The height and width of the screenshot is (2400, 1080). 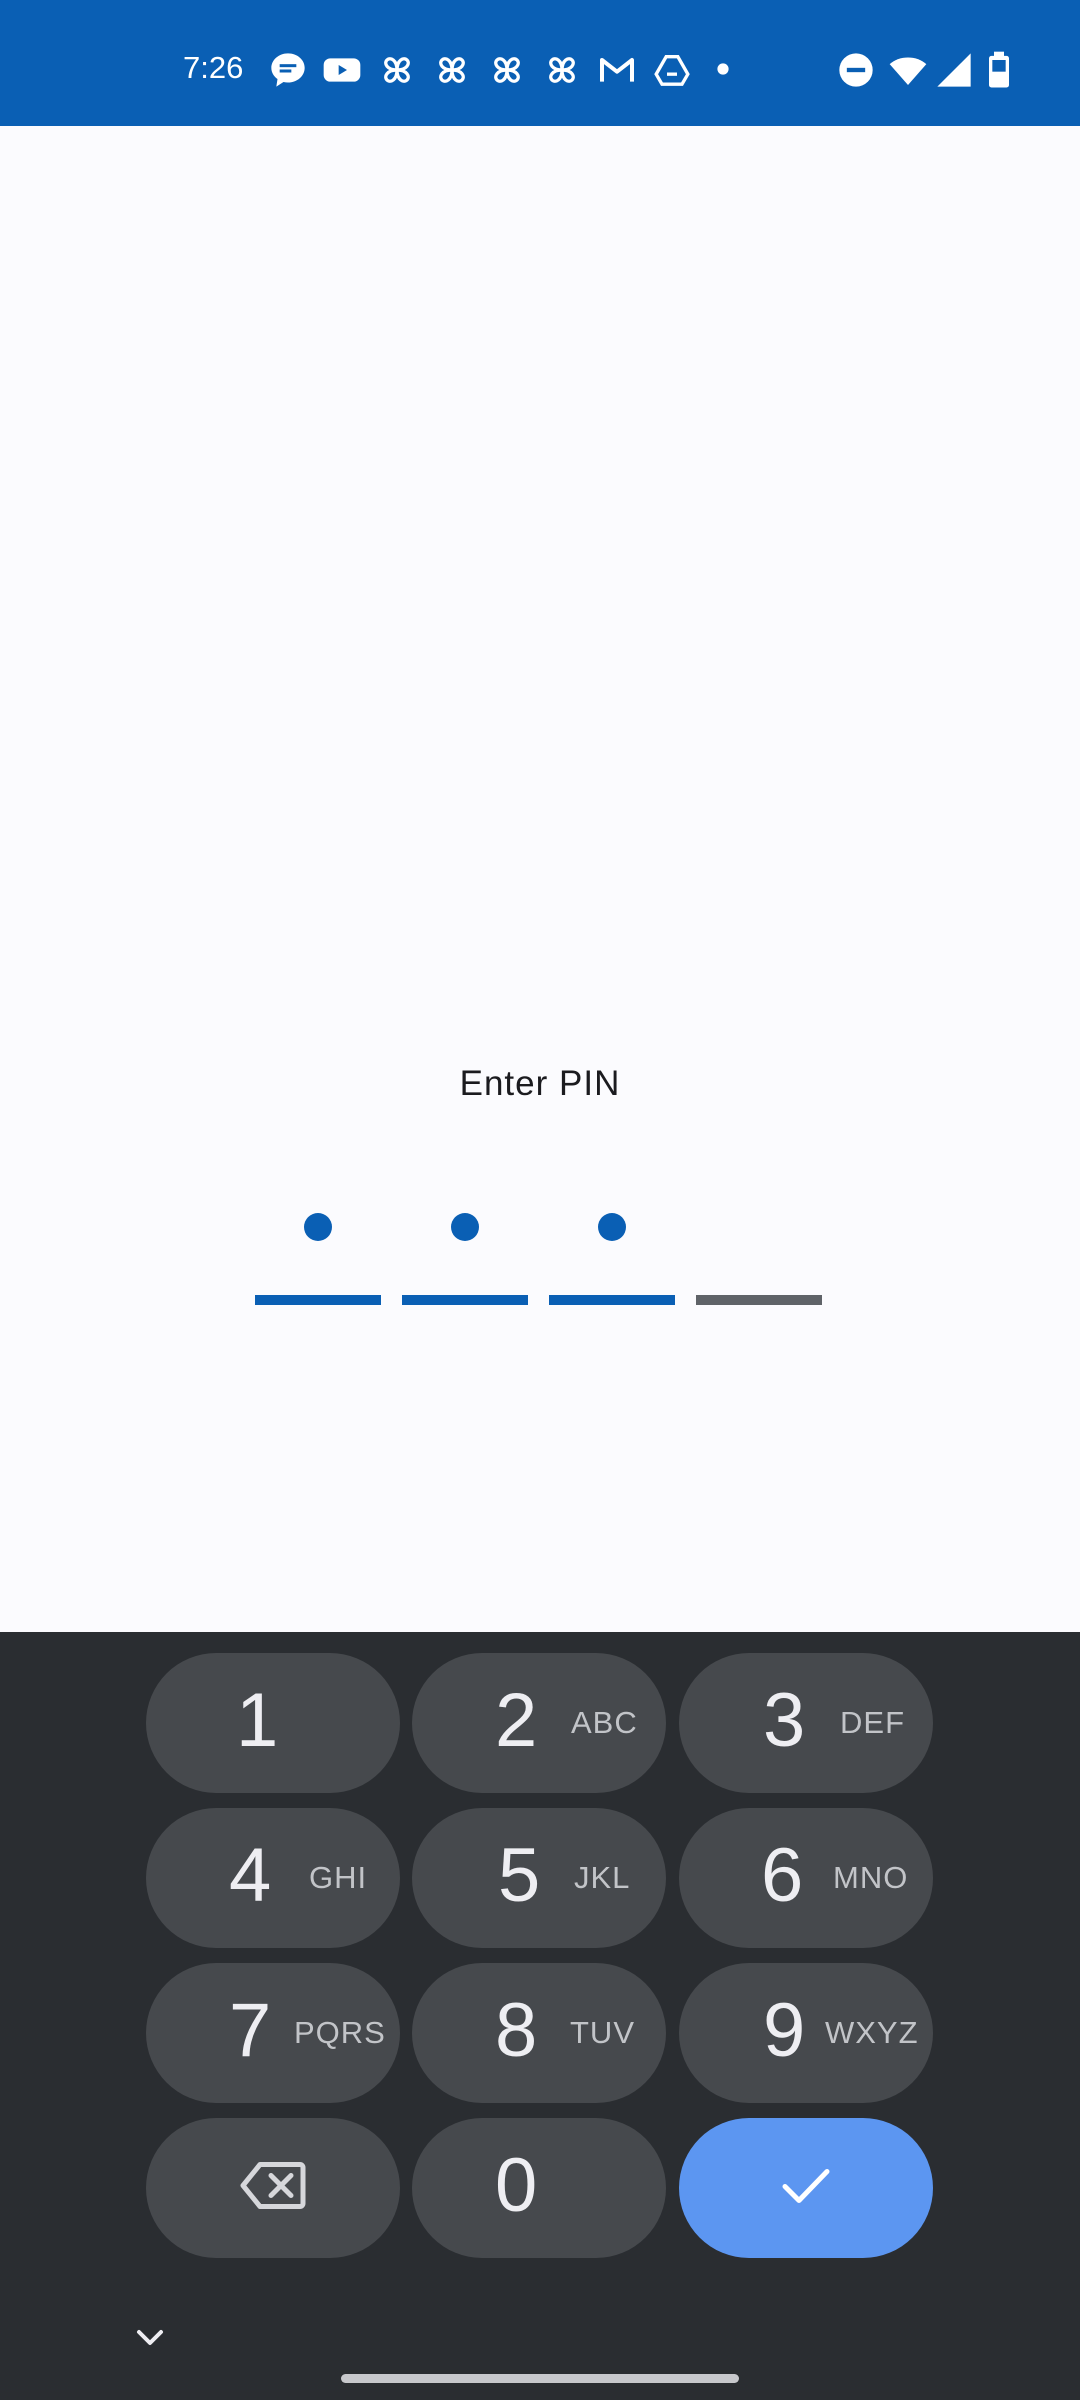 I want to click on check-icon, so click(x=806, y=2188).